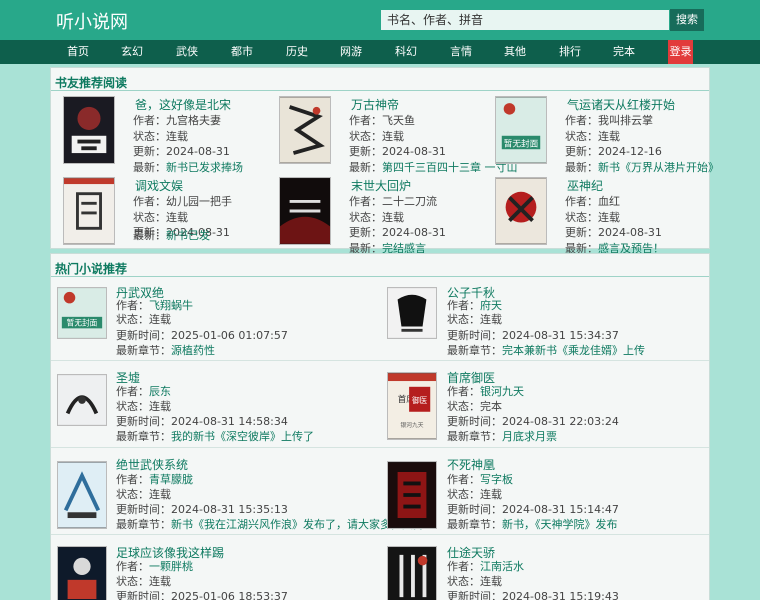  Describe the element at coordinates (187, 52) in the screenshot. I see `nav-item-wuxia: 武侠` at that location.